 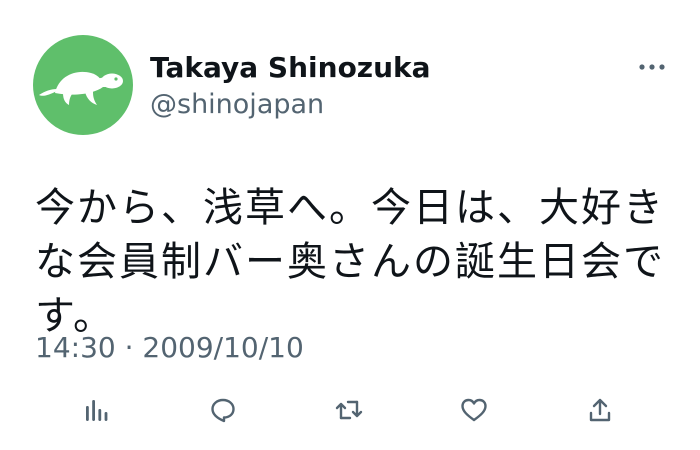 I want to click on share-icon, so click(x=600, y=410).